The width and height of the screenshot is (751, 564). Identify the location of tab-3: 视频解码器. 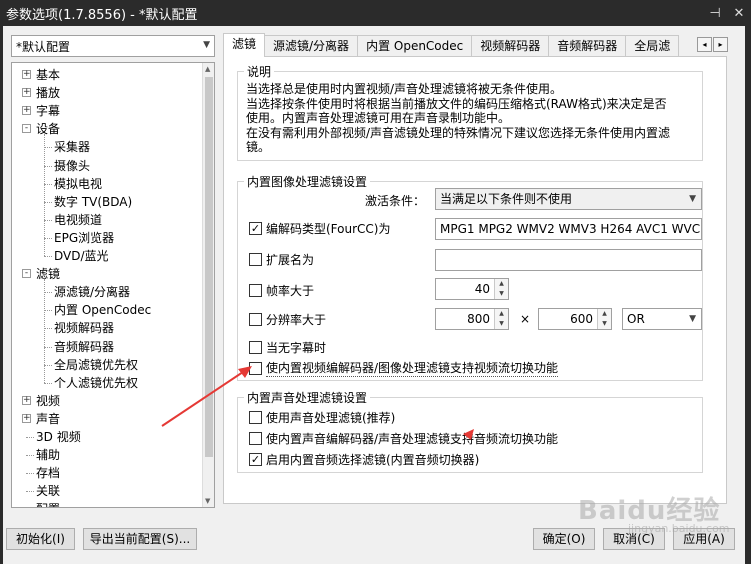
(510, 46).